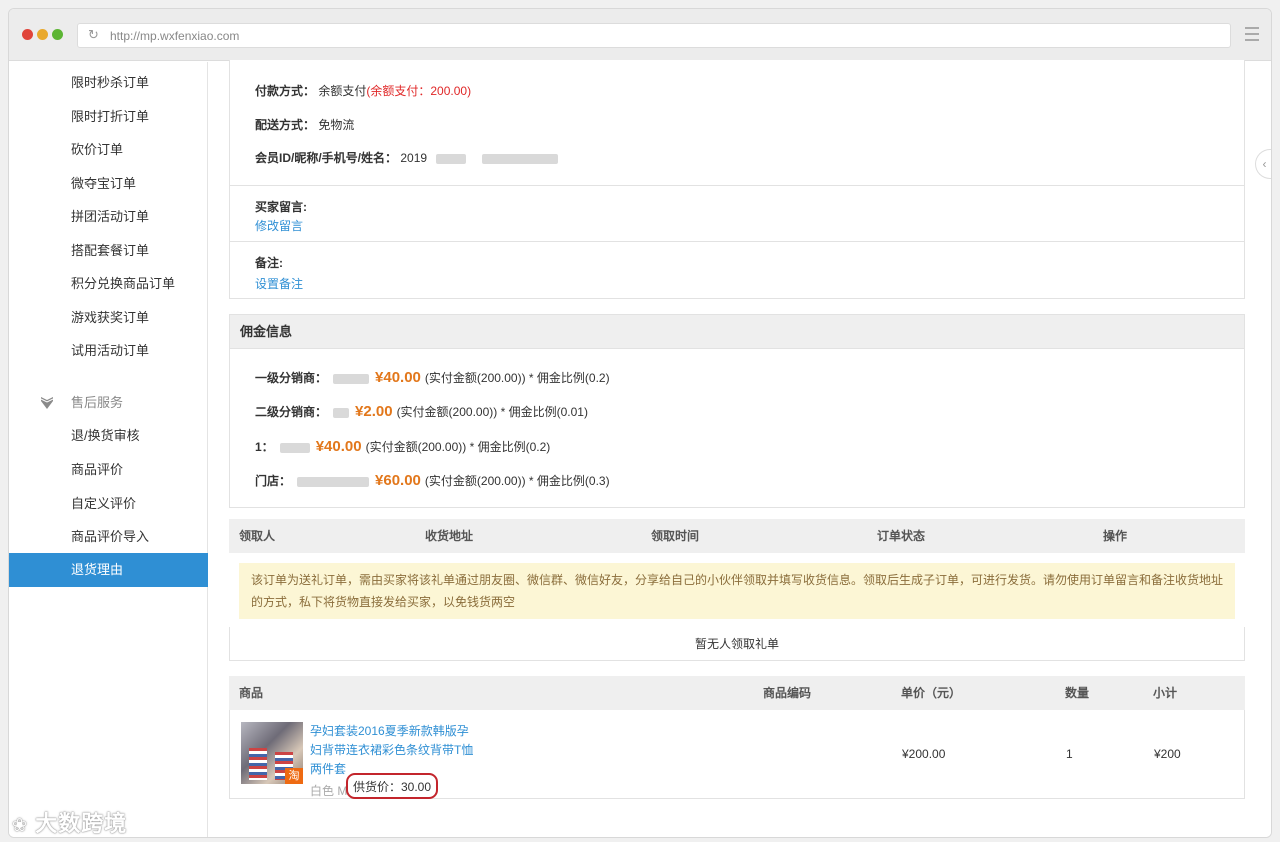  What do you see at coordinates (264, 447) in the screenshot?
I see `commission-row-label: 1：` at bounding box center [264, 447].